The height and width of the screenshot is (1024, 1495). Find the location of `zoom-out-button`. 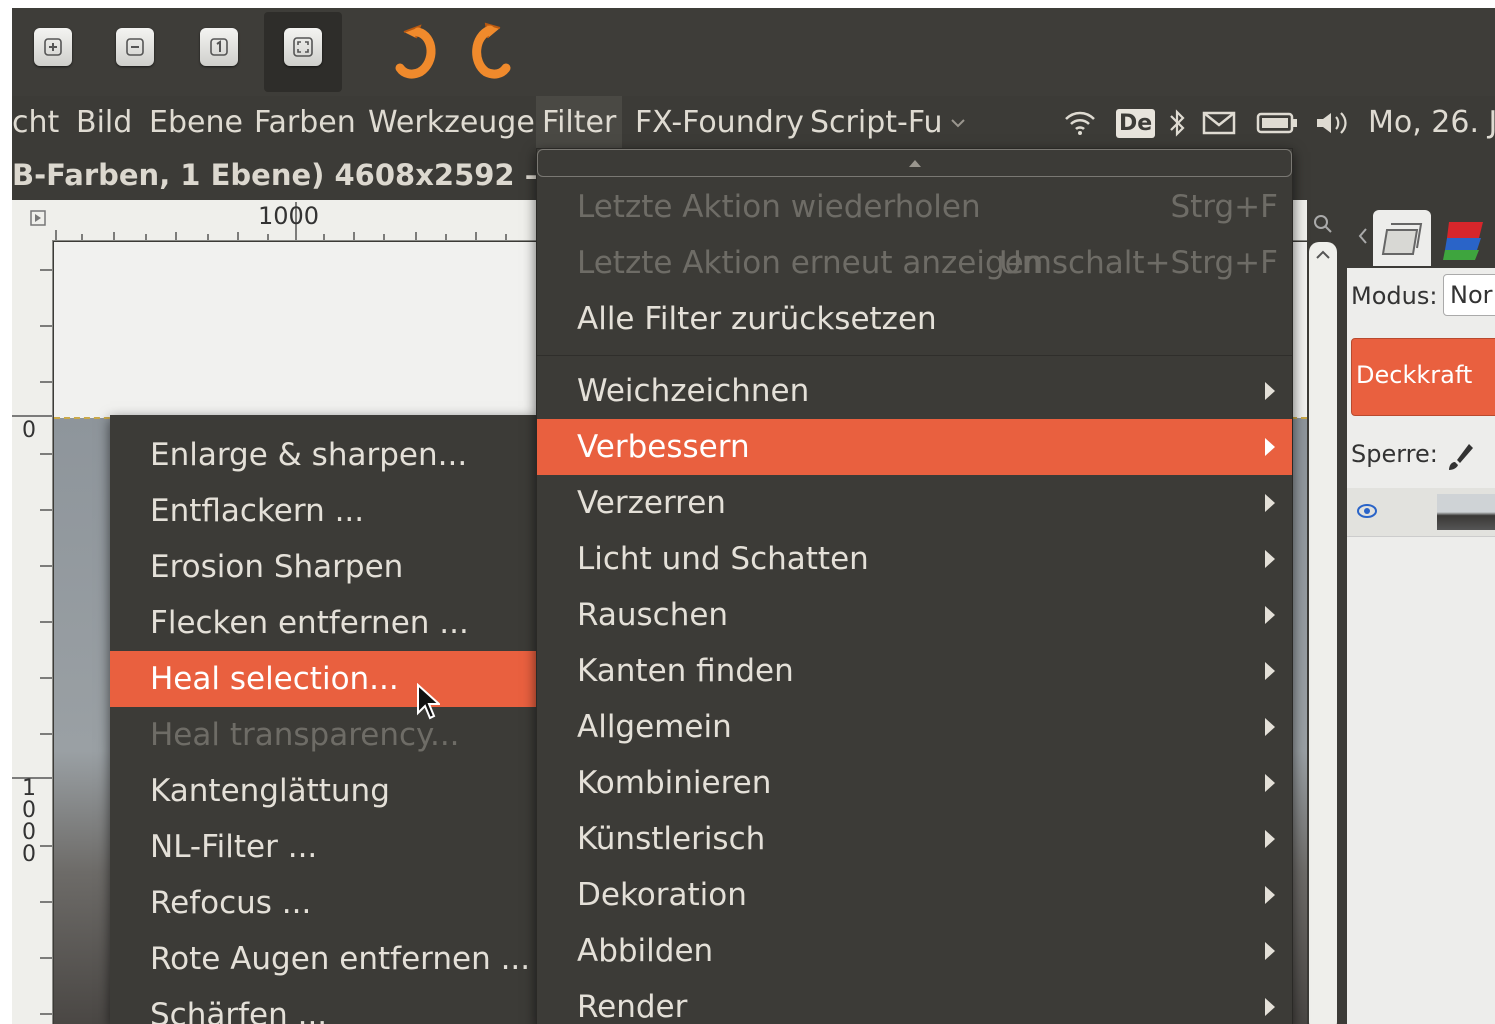

zoom-out-button is located at coordinates (135, 47).